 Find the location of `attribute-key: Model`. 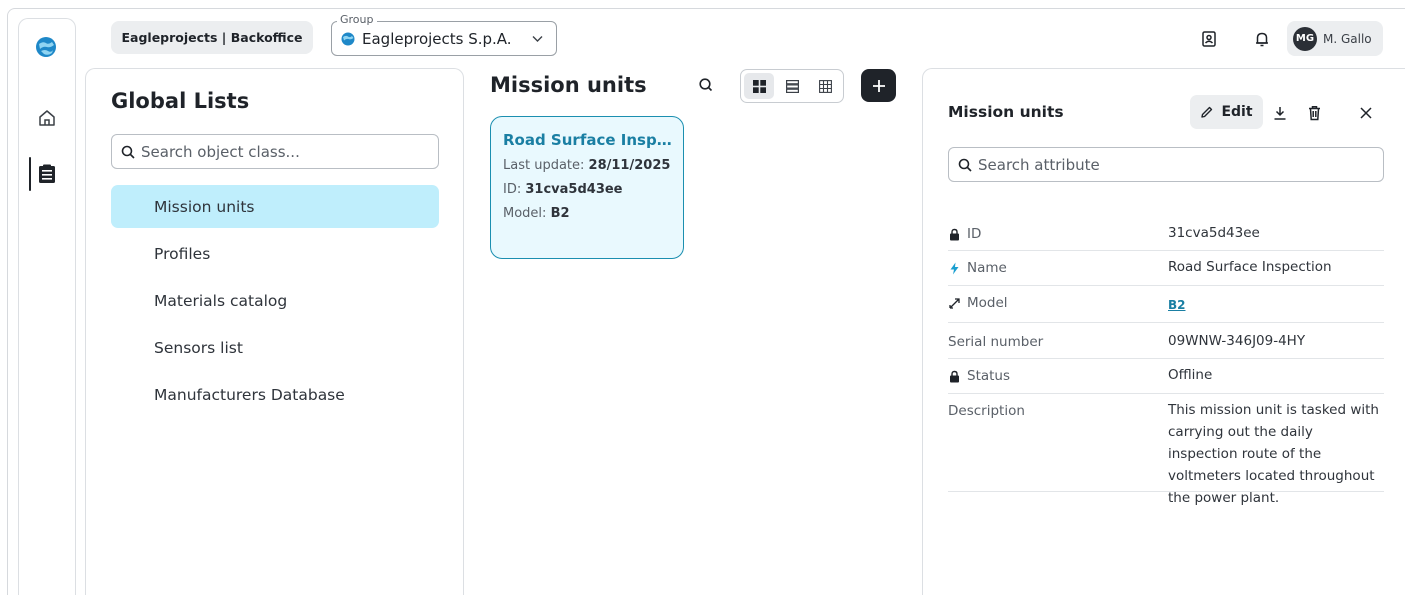

attribute-key: Model is located at coordinates (987, 303).